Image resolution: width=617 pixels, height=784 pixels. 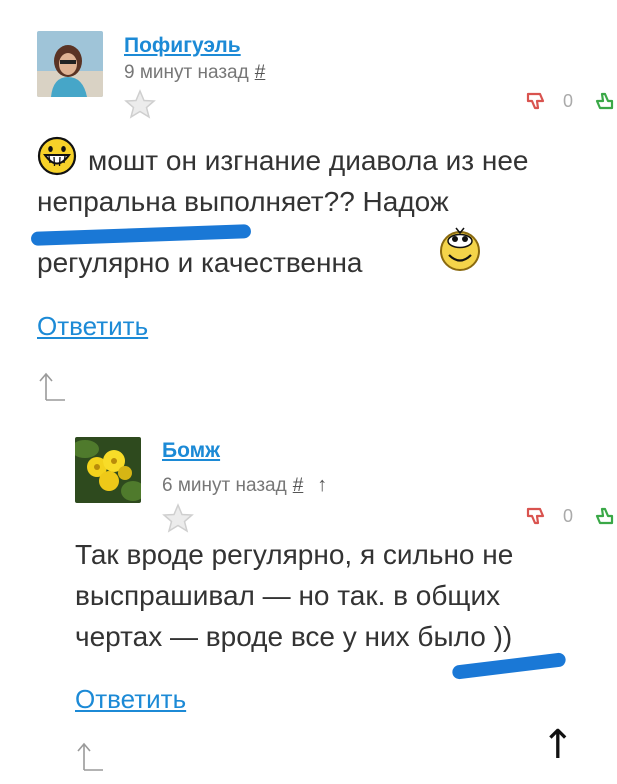 What do you see at coordinates (57, 158) in the screenshot?
I see `grin-emoji-icon` at bounding box center [57, 158].